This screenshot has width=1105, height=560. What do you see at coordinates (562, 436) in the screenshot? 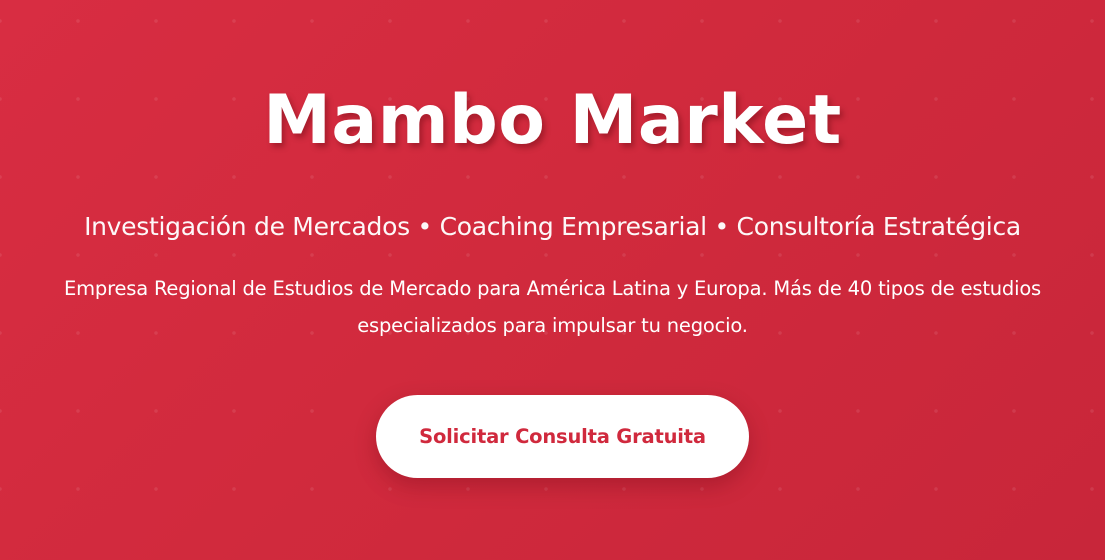
I see `request-consultation-button: Solicitar Consulta Gratuita` at bounding box center [562, 436].